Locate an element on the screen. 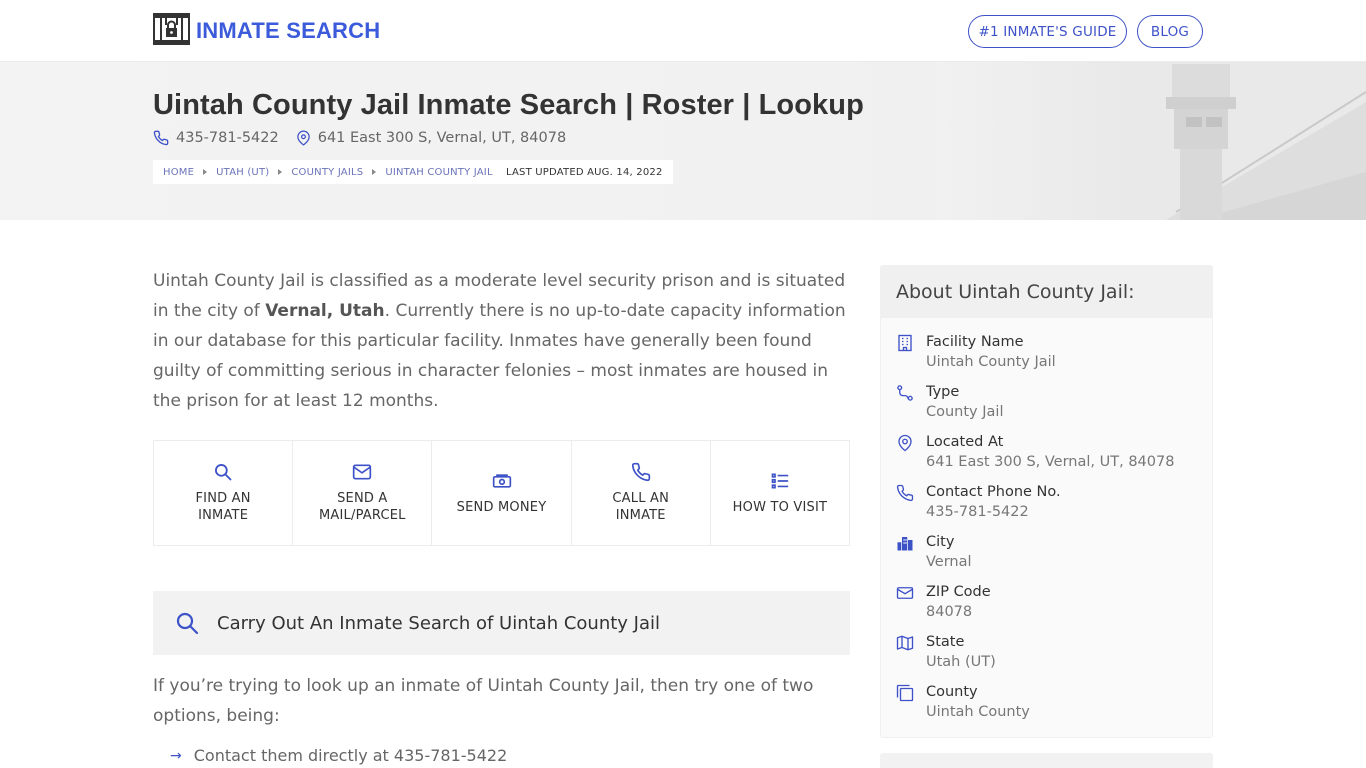 The height and width of the screenshot is (768, 1366). top-navigation-bar: INMATE SEARCH #1 INMATE'S GUIDE BLOG is located at coordinates (683, 31).